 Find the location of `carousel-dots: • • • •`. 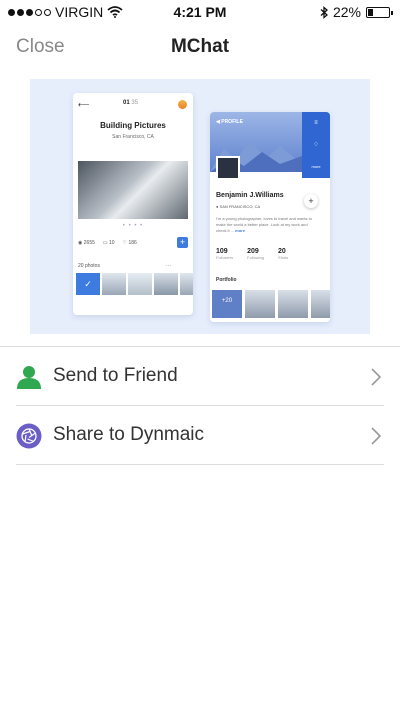

carousel-dots: • • • • is located at coordinates (133, 226).